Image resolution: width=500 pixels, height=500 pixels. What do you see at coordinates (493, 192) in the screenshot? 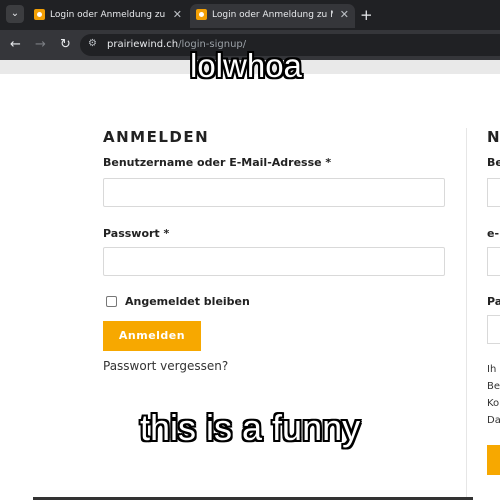
I see `register-username-input` at bounding box center [493, 192].